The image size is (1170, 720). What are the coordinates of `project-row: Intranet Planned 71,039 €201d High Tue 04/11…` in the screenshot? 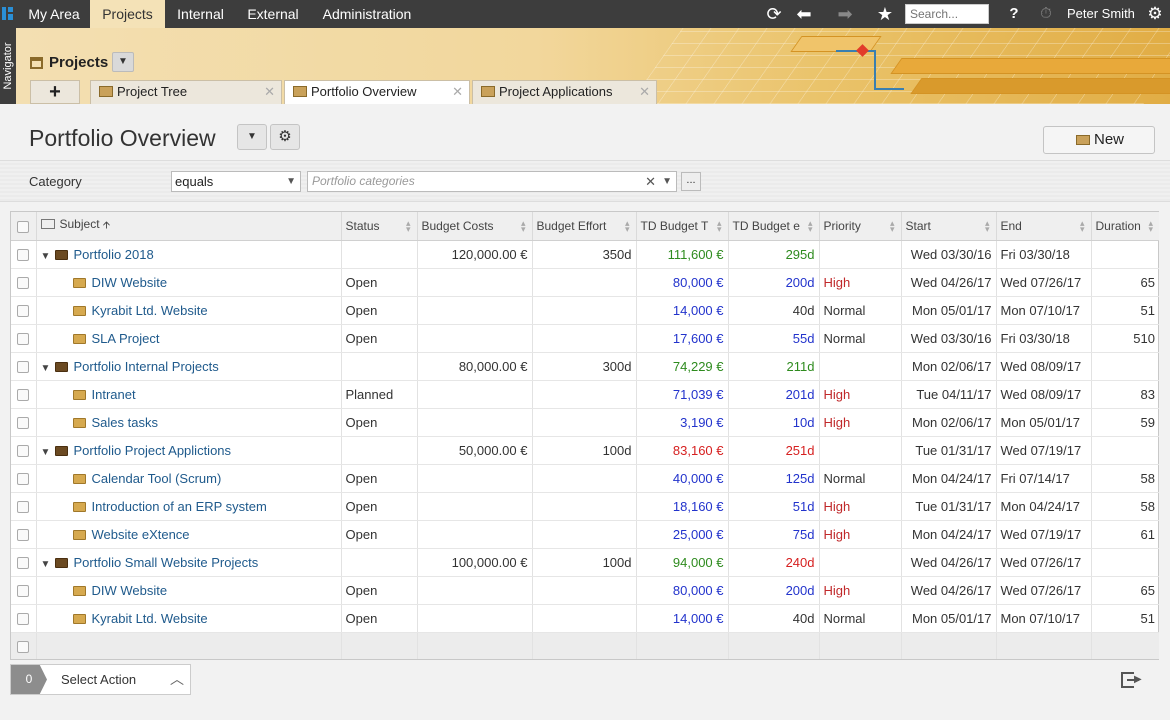 It's located at (585, 394).